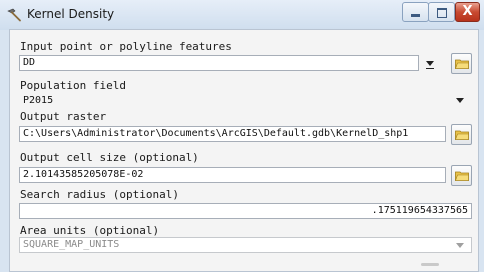 Image resolution: width=484 pixels, height=272 pixels. Describe the element at coordinates (244, 101) in the screenshot. I see `population-field-select: P2015` at that location.